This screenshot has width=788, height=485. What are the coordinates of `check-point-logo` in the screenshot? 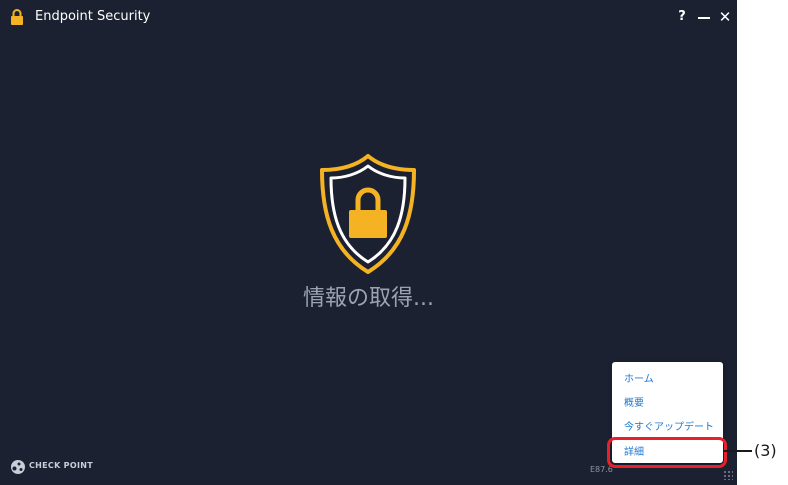 It's located at (18, 467).